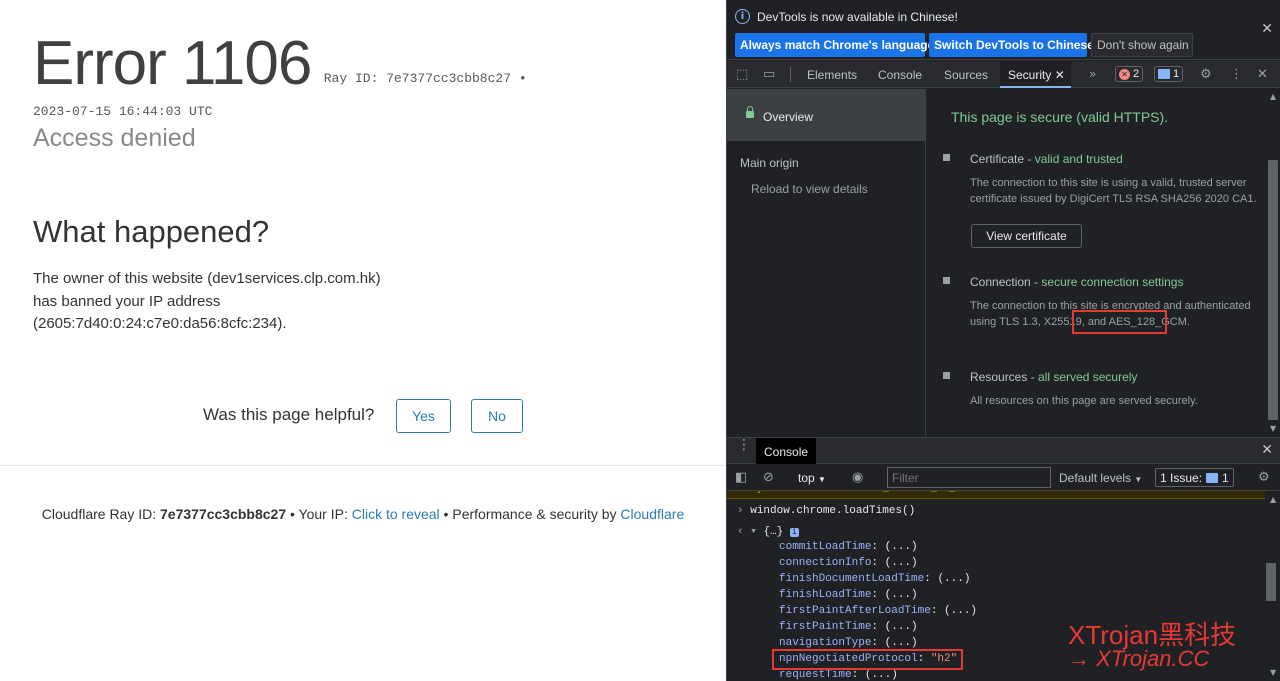 The width and height of the screenshot is (1280, 681). I want to click on switch-chinese-button: Switch DevTools to Chinese, so click(1011, 45).